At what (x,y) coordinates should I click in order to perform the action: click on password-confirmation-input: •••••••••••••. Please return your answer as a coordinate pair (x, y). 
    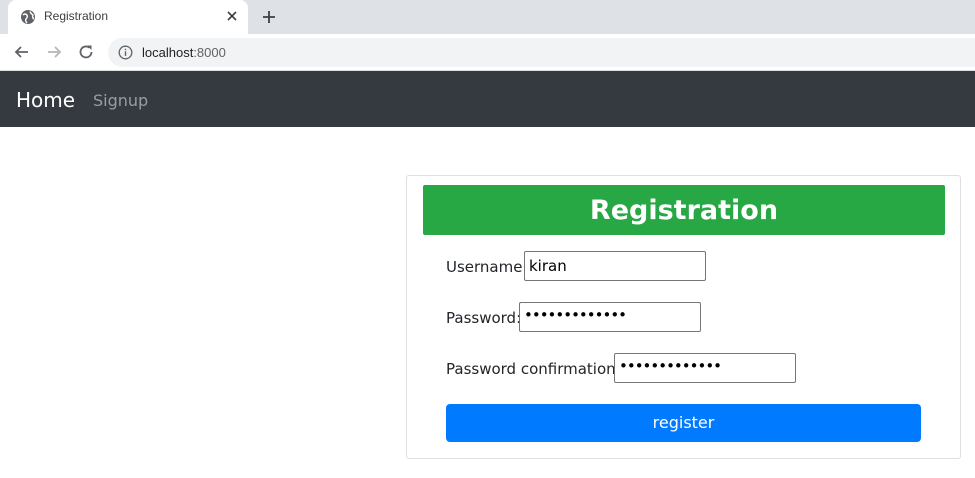
    Looking at the image, I should click on (705, 368).